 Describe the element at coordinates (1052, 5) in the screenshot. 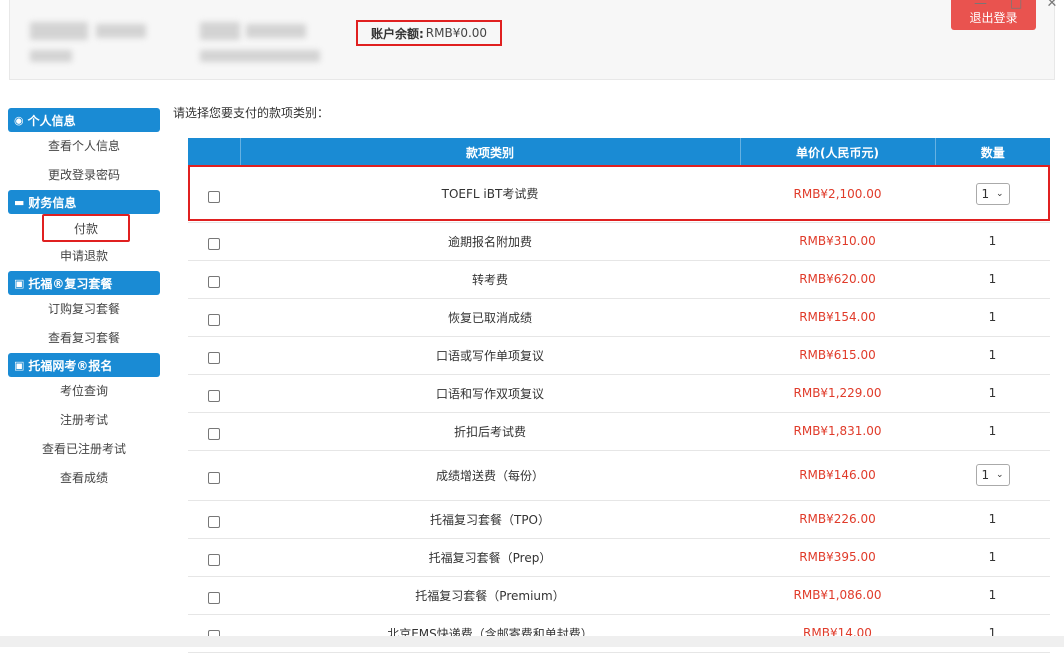

I see `close-icon: ✕` at that location.